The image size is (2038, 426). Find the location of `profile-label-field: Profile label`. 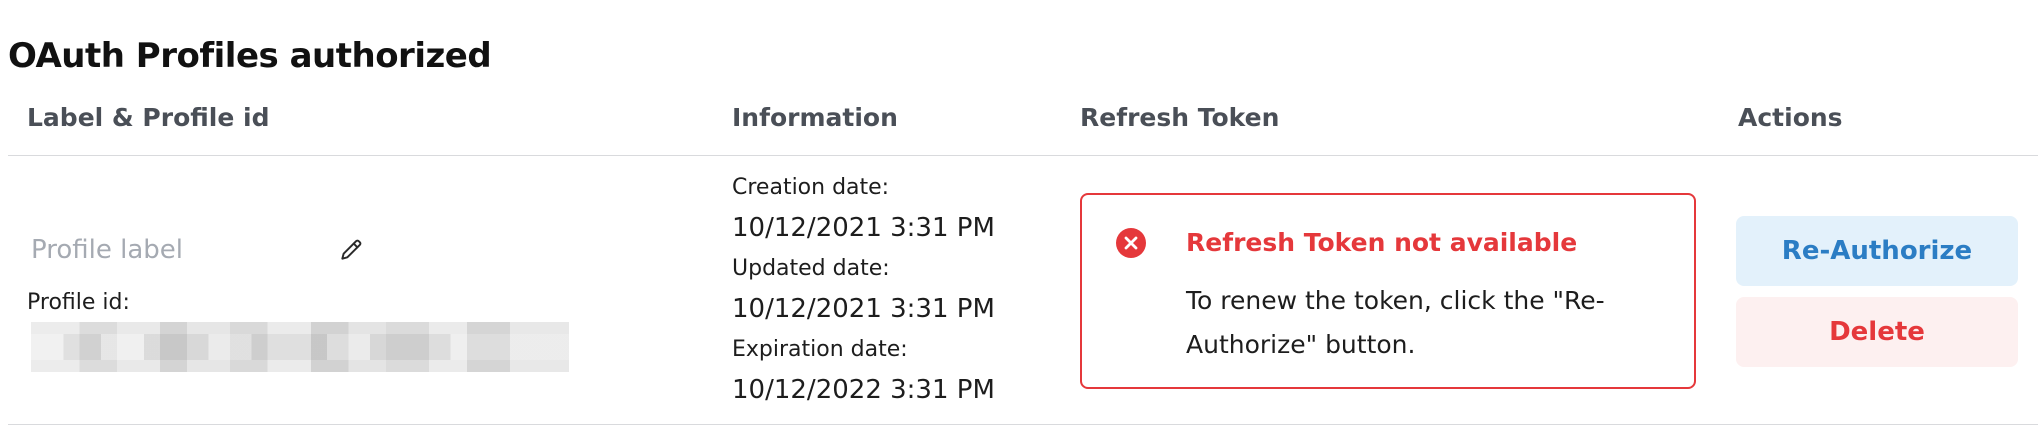

profile-label-field: Profile label is located at coordinates (196, 250).